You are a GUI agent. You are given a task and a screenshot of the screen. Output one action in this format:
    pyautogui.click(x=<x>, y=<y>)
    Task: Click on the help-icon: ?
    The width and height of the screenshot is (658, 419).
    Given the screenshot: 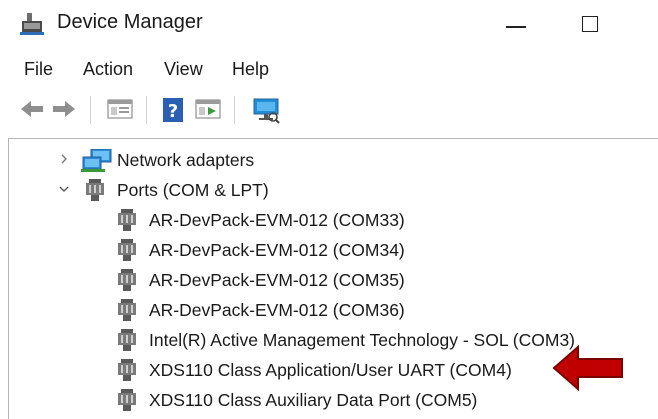 What is the action you would take?
    pyautogui.click(x=173, y=110)
    